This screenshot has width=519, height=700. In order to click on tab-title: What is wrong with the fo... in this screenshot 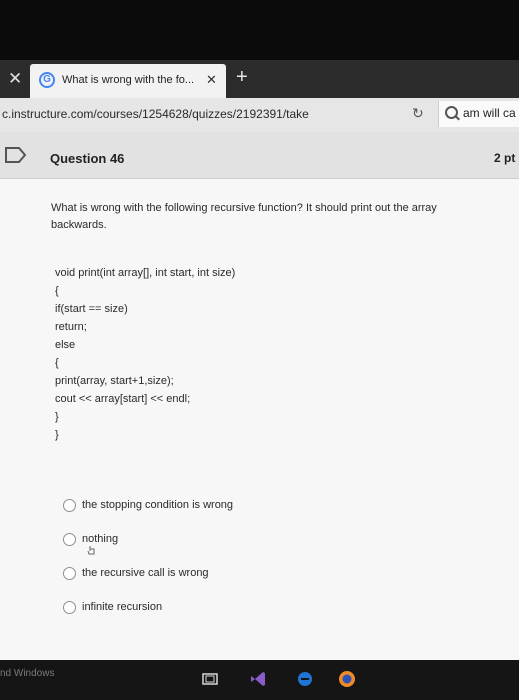, I will do `click(128, 80)`.